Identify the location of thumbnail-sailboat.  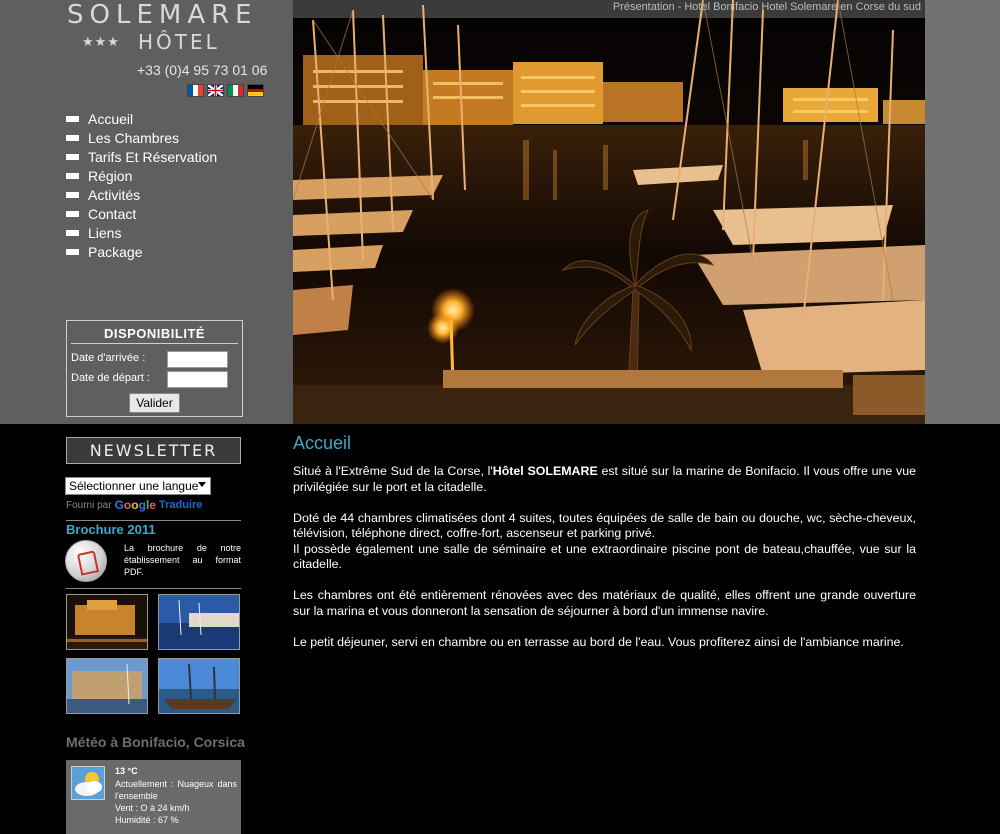
(199, 686).